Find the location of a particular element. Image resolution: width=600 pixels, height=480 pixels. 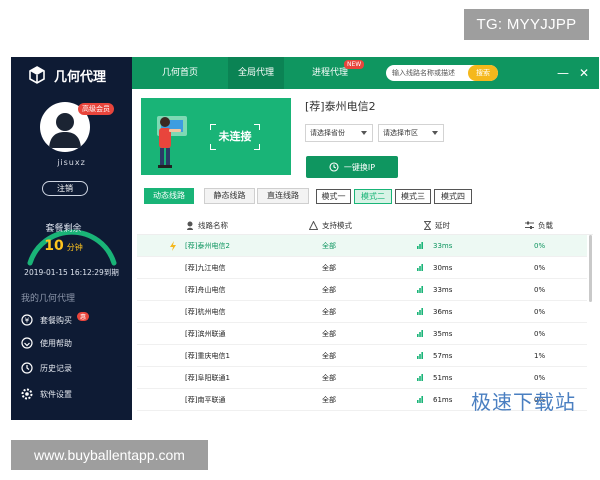

search-box: 搜索 is located at coordinates (442, 73).